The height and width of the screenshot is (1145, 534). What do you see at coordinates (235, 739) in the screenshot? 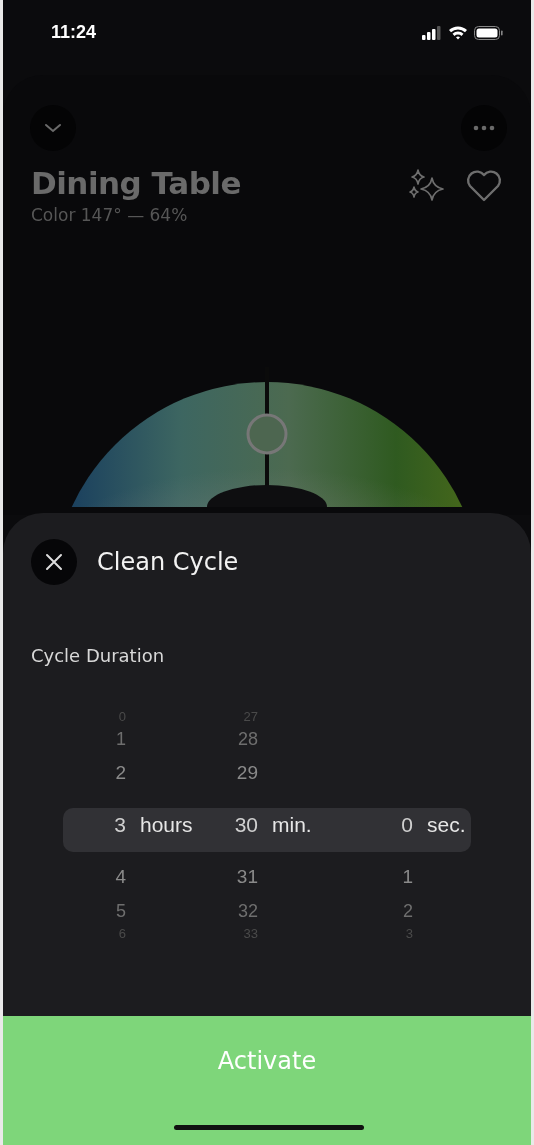
I see `picker-value: 28` at bounding box center [235, 739].